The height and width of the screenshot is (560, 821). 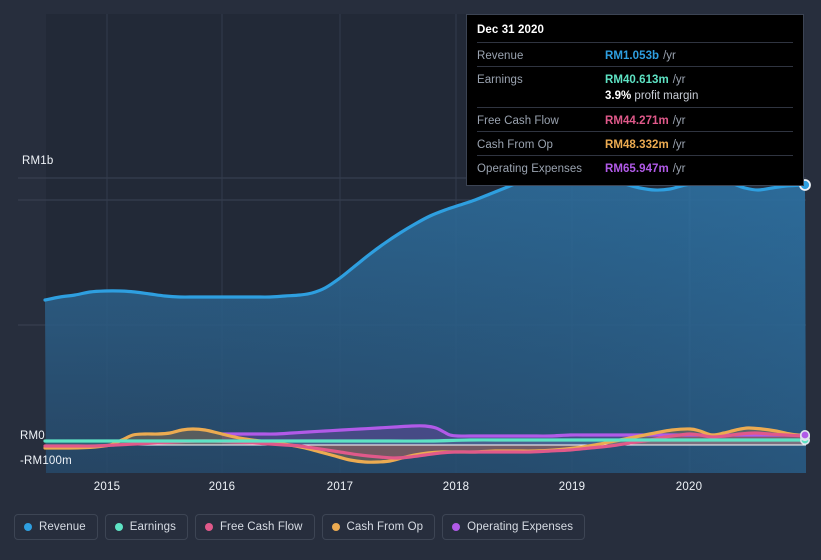 I want to click on tooltip-row-revenue: Revenue RM1.053b/yr, so click(x=635, y=54).